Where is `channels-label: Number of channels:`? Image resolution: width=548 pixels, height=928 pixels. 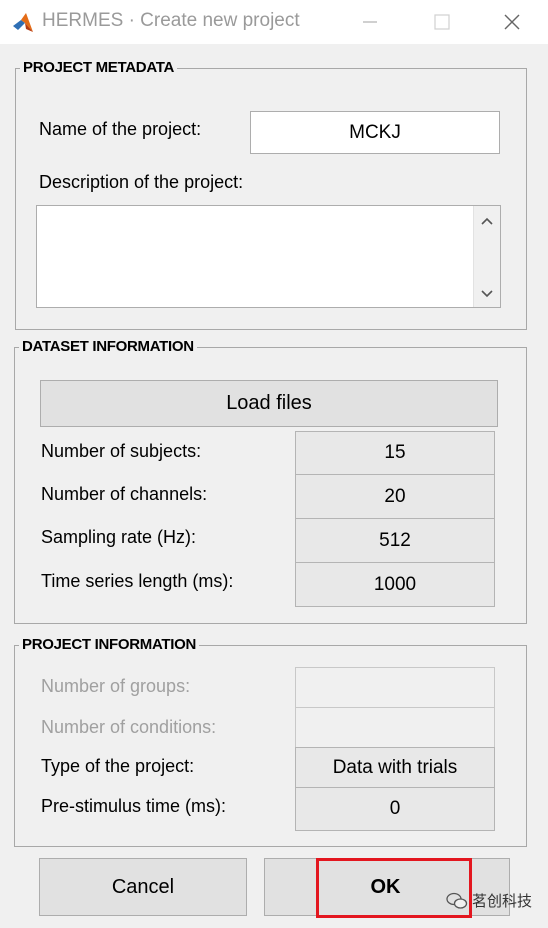 channels-label: Number of channels: is located at coordinates (124, 494).